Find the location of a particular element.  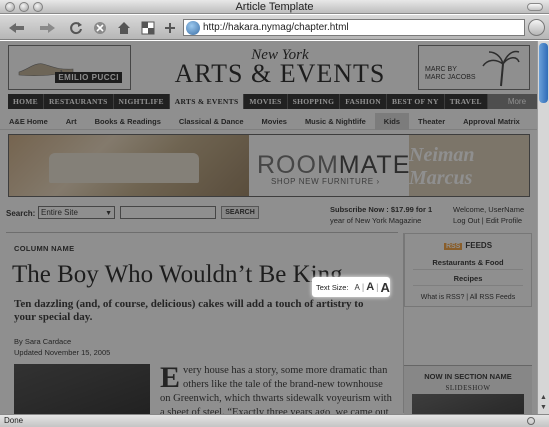

nav-item-movies: MOVIES is located at coordinates (266, 101).